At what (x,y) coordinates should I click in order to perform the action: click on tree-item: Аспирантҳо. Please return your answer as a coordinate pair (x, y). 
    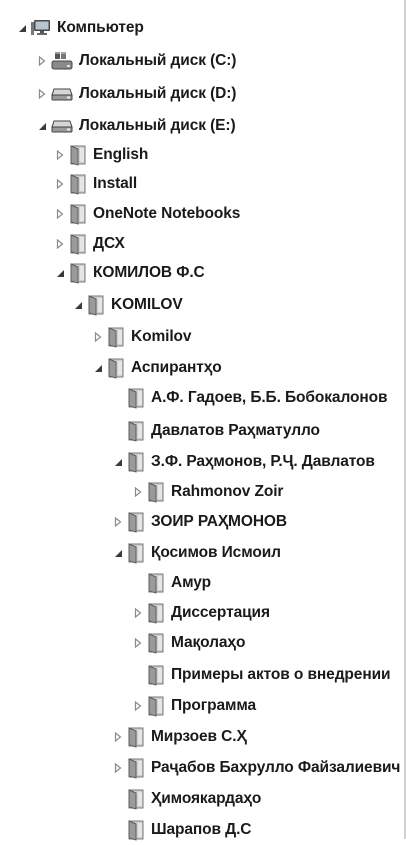
    Looking at the image, I should click on (202, 368).